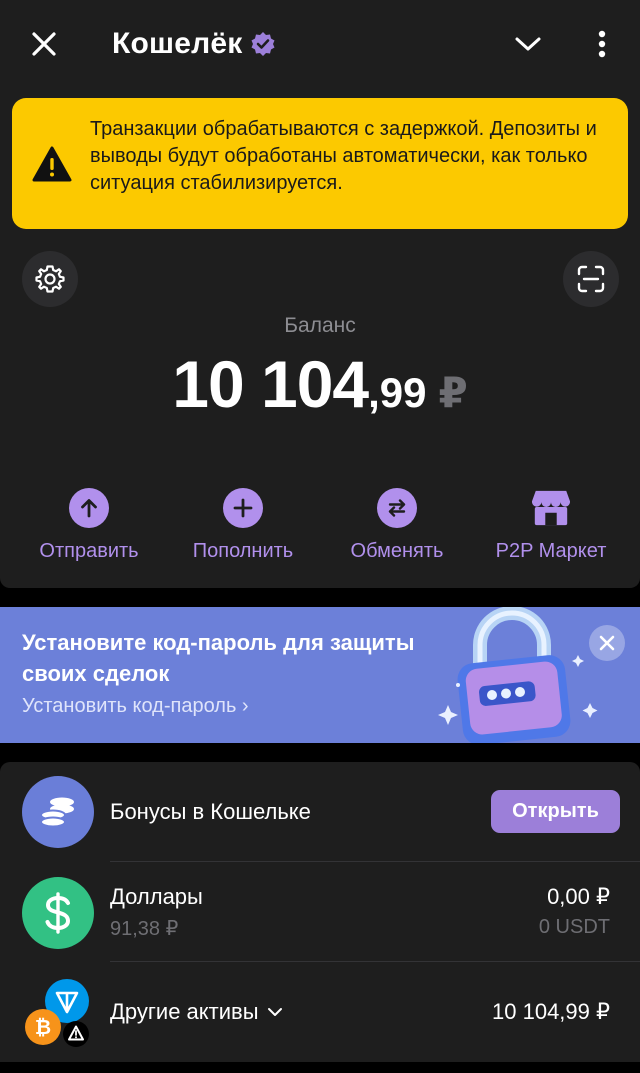 Image resolution: width=640 pixels, height=1073 pixels. What do you see at coordinates (551, 551) in the screenshot?
I see `p2p-market-label: P2P Маркет` at bounding box center [551, 551].